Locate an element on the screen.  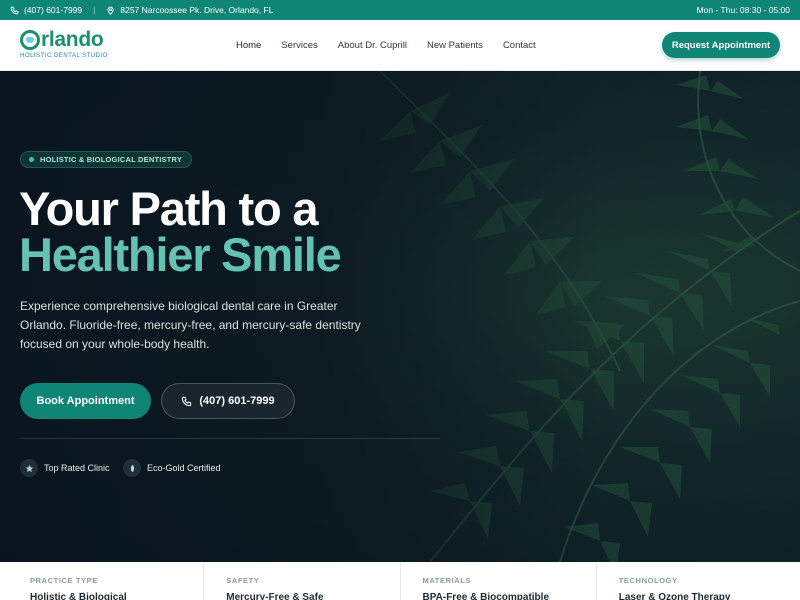
logo-word-text: rlando is located at coordinates (72, 39).